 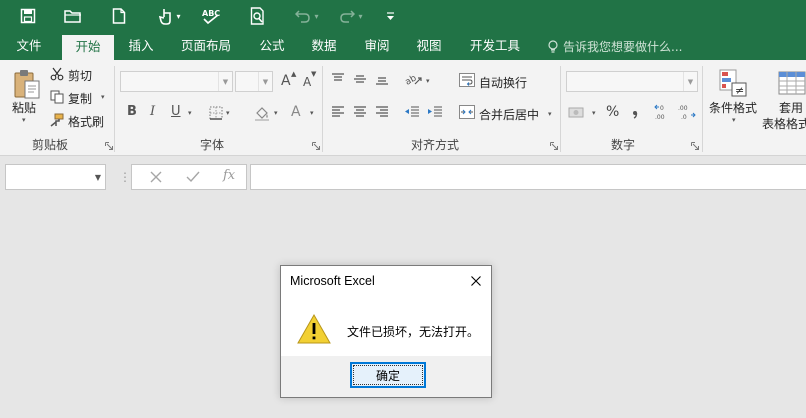 I want to click on font-name-combo: ▼, so click(x=176, y=81).